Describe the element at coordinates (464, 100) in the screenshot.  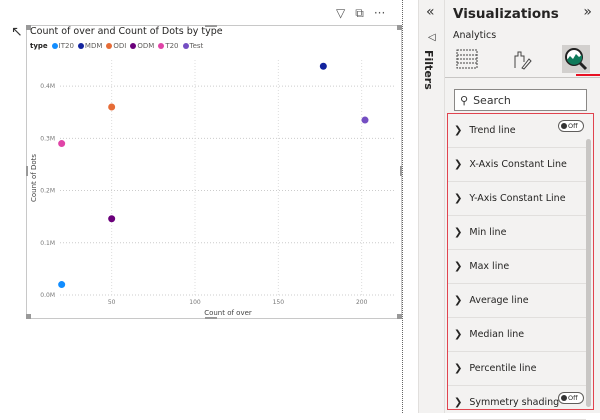
I see `search-icon: ⚲` at that location.